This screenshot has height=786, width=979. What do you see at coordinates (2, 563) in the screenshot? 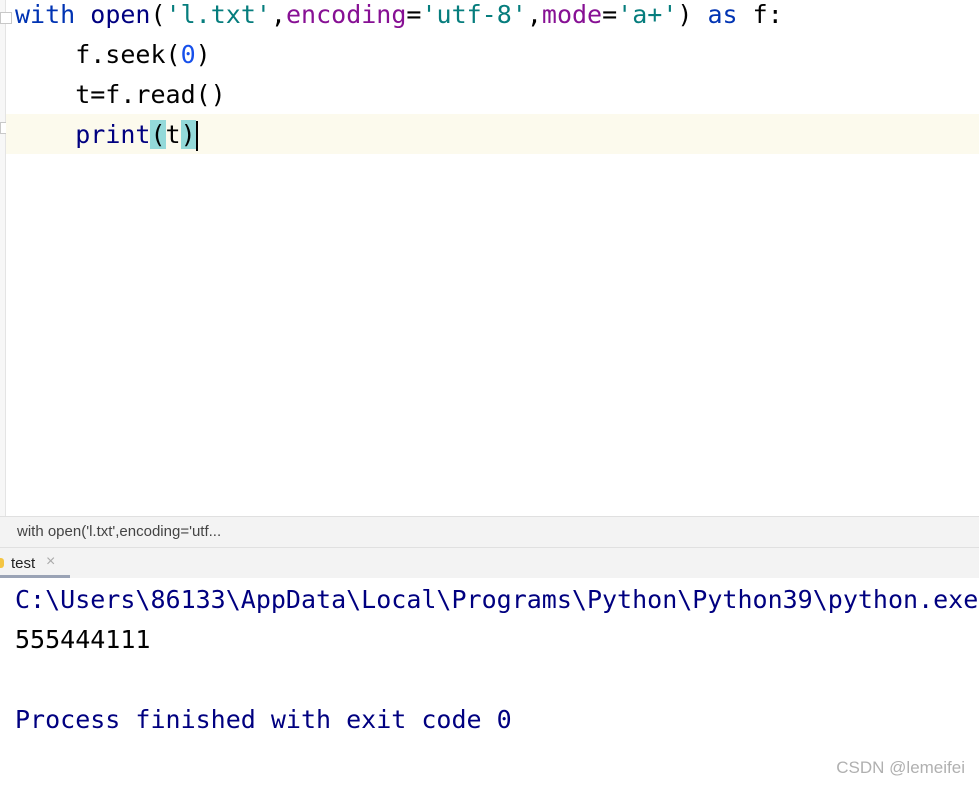
I see `python-run-icon` at bounding box center [2, 563].